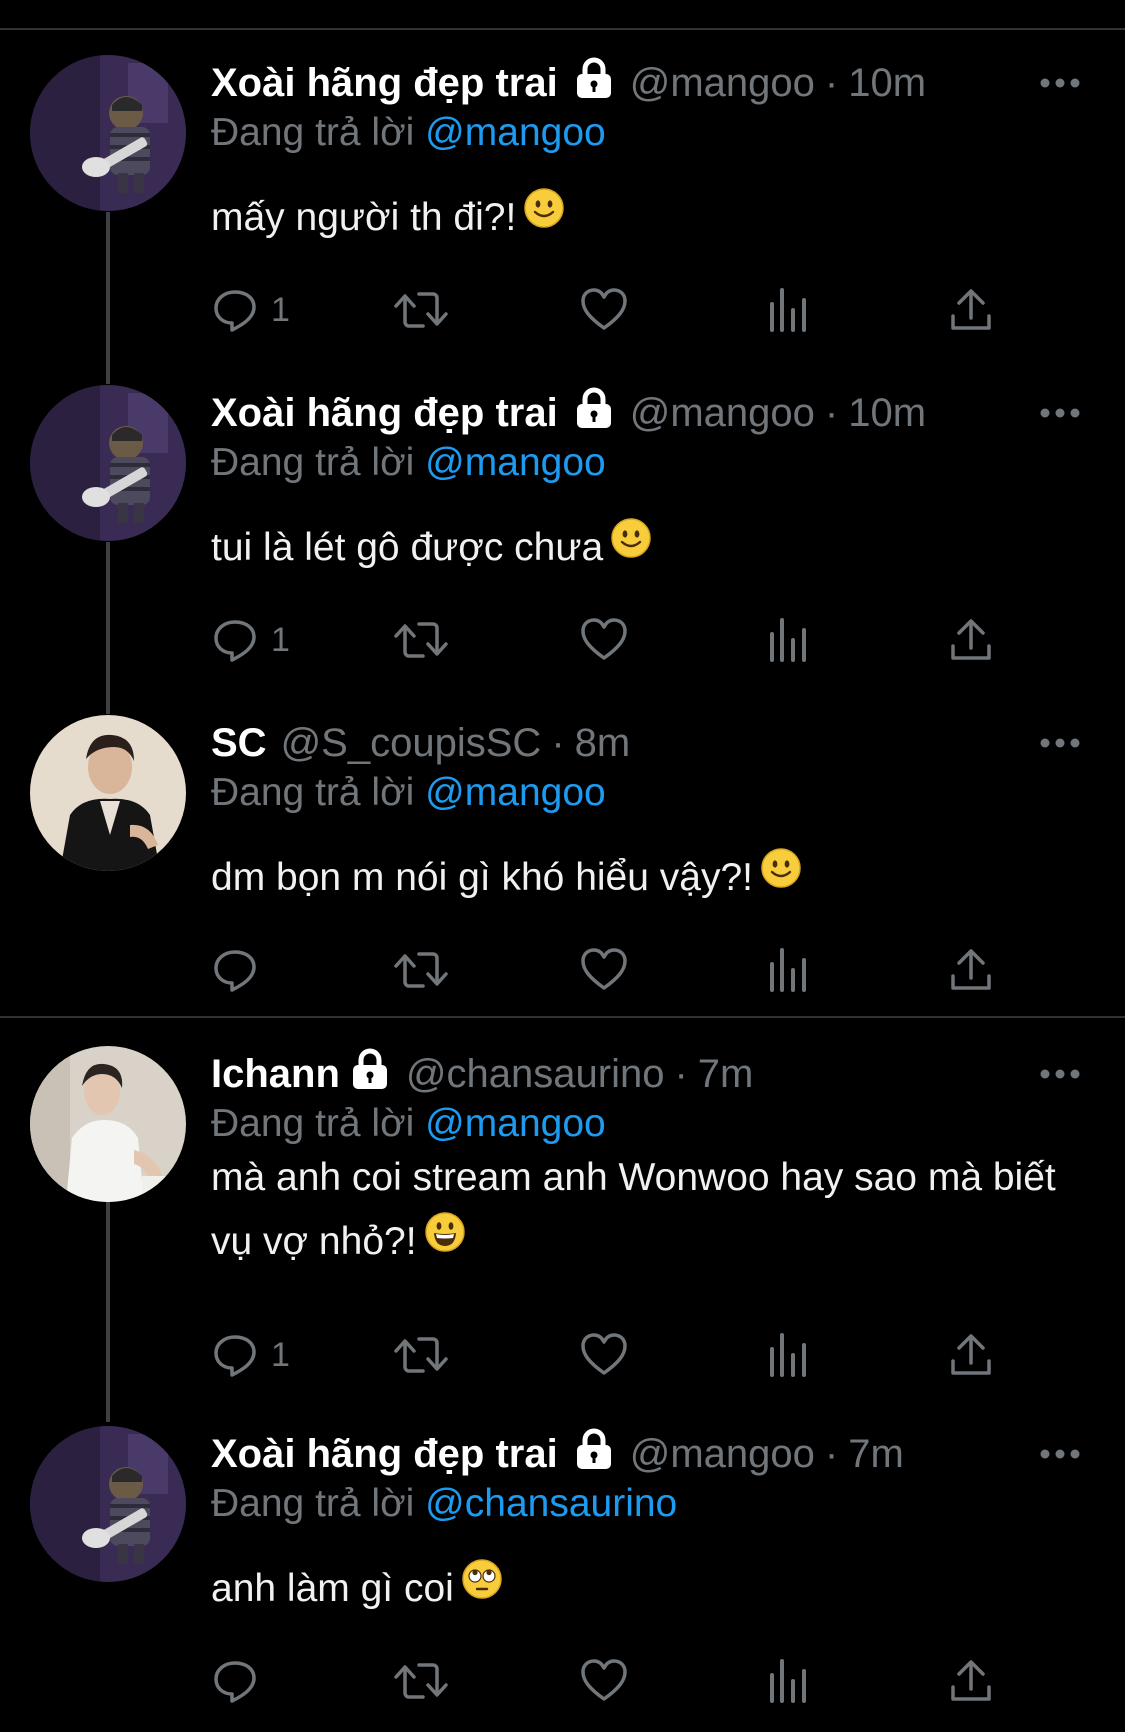 This screenshot has width=1125, height=1732. I want to click on tweet-header: SC @S_coupisSC · 8m, so click(420, 743).